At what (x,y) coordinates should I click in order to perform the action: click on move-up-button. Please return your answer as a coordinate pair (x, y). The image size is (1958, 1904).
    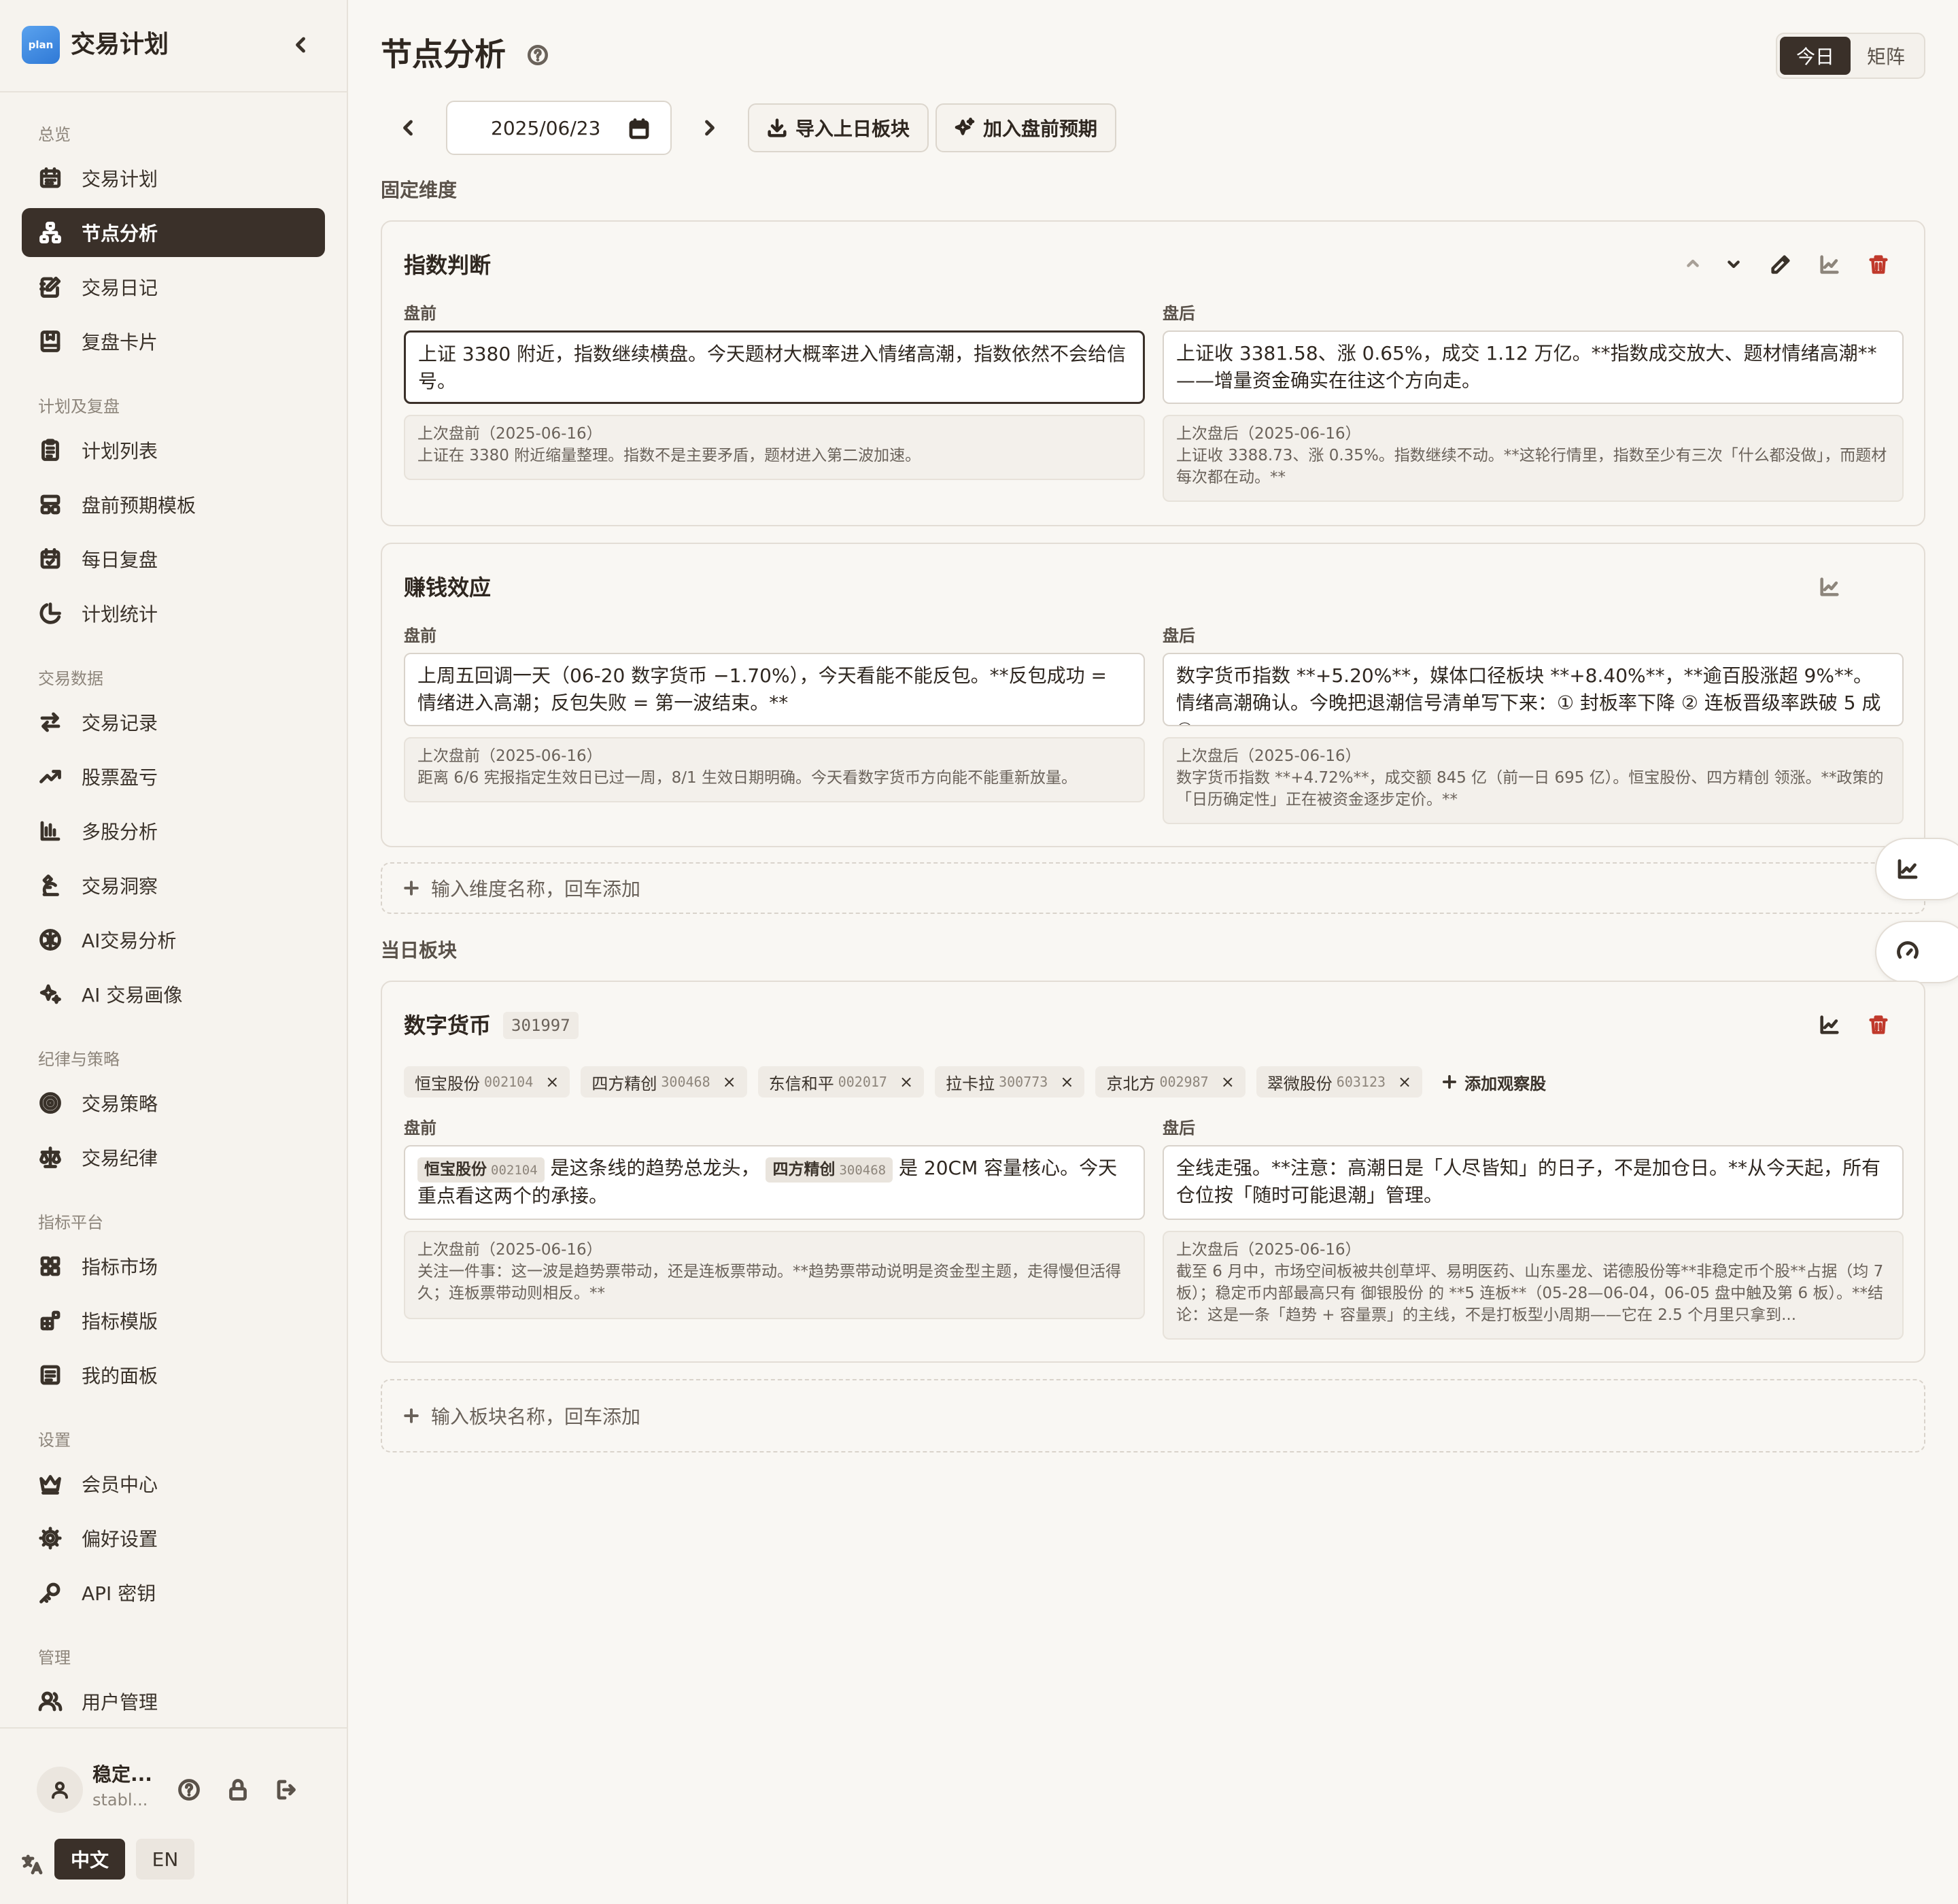
    Looking at the image, I should click on (1693, 264).